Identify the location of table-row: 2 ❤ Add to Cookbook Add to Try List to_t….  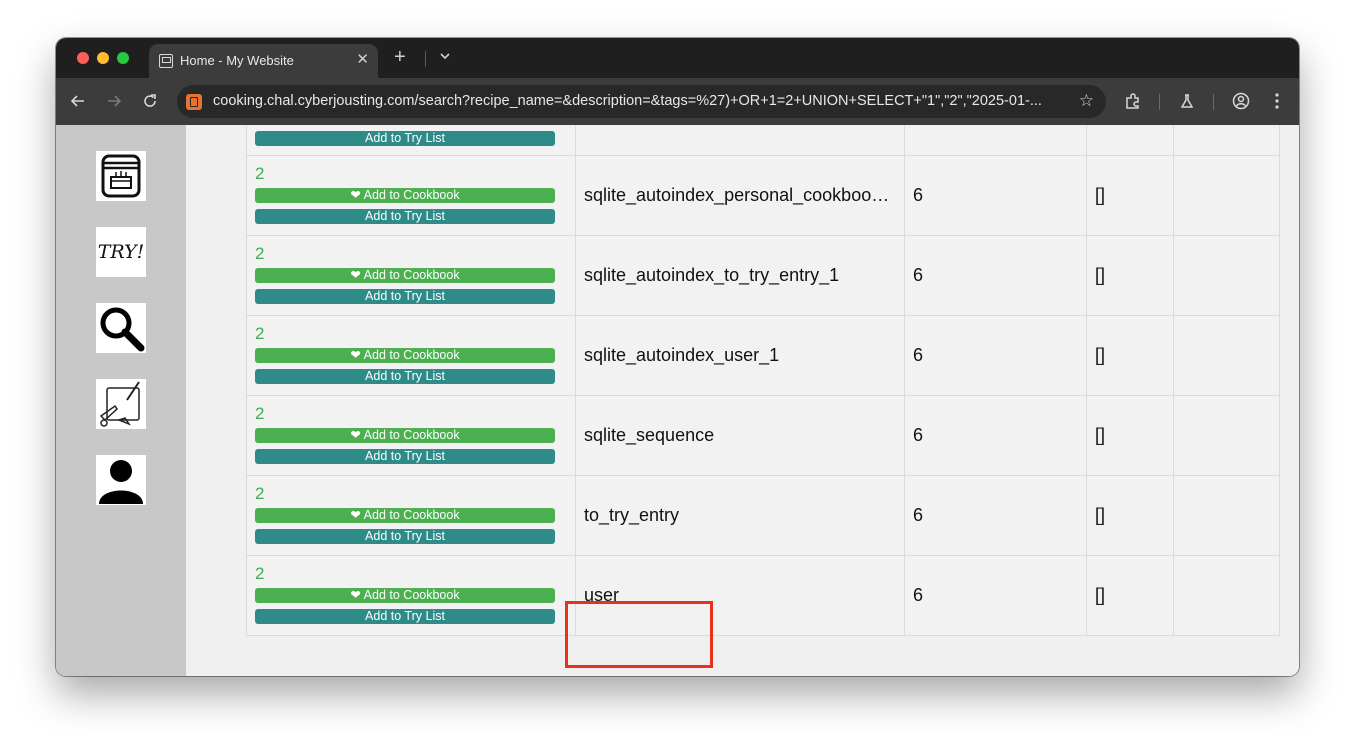
(763, 515).